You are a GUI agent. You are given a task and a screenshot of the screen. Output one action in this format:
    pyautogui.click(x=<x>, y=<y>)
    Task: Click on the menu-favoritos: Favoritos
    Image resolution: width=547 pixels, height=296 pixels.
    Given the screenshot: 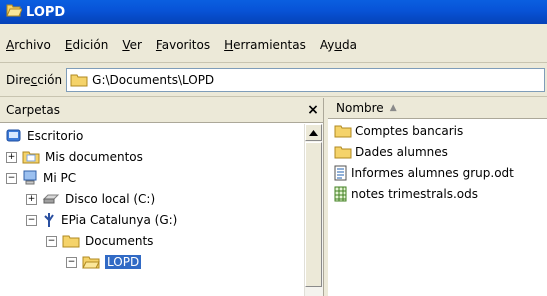 What is the action you would take?
    pyautogui.click(x=184, y=45)
    